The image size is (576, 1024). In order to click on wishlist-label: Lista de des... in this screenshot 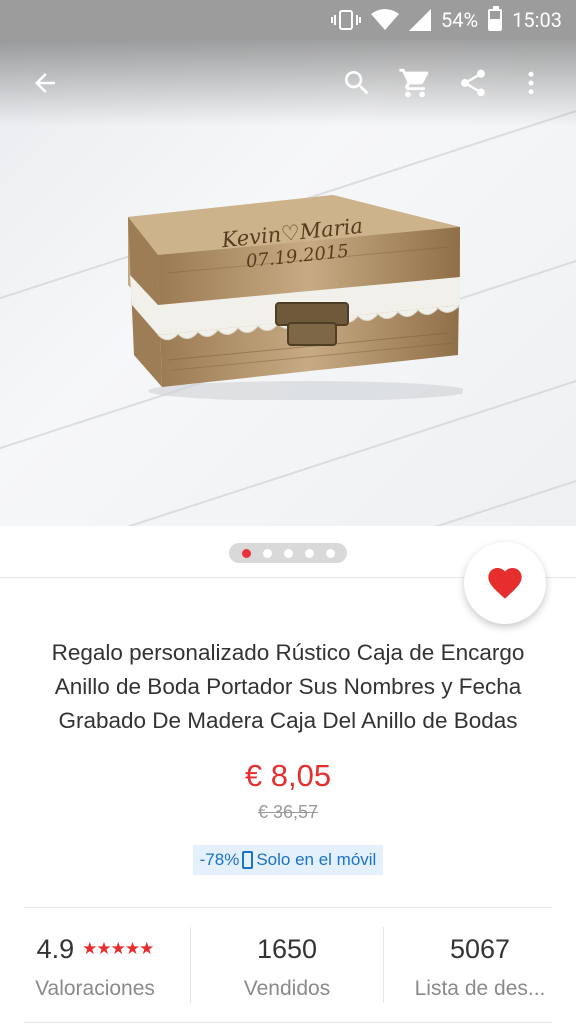, I will do `click(480, 988)`.